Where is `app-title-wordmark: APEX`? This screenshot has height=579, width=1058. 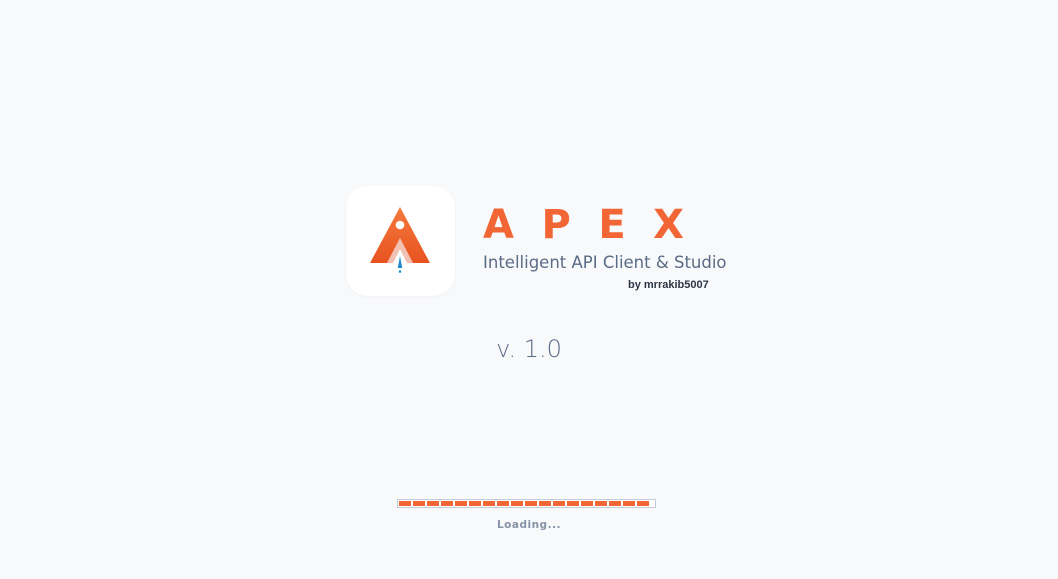 app-title-wordmark: APEX is located at coordinates (597, 224).